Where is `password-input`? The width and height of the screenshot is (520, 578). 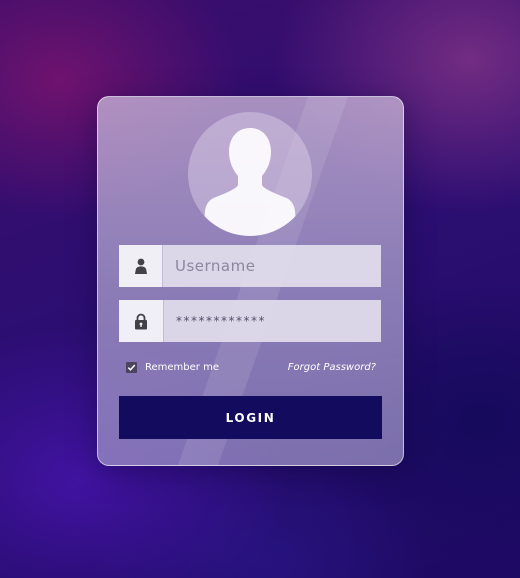 password-input is located at coordinates (272, 321).